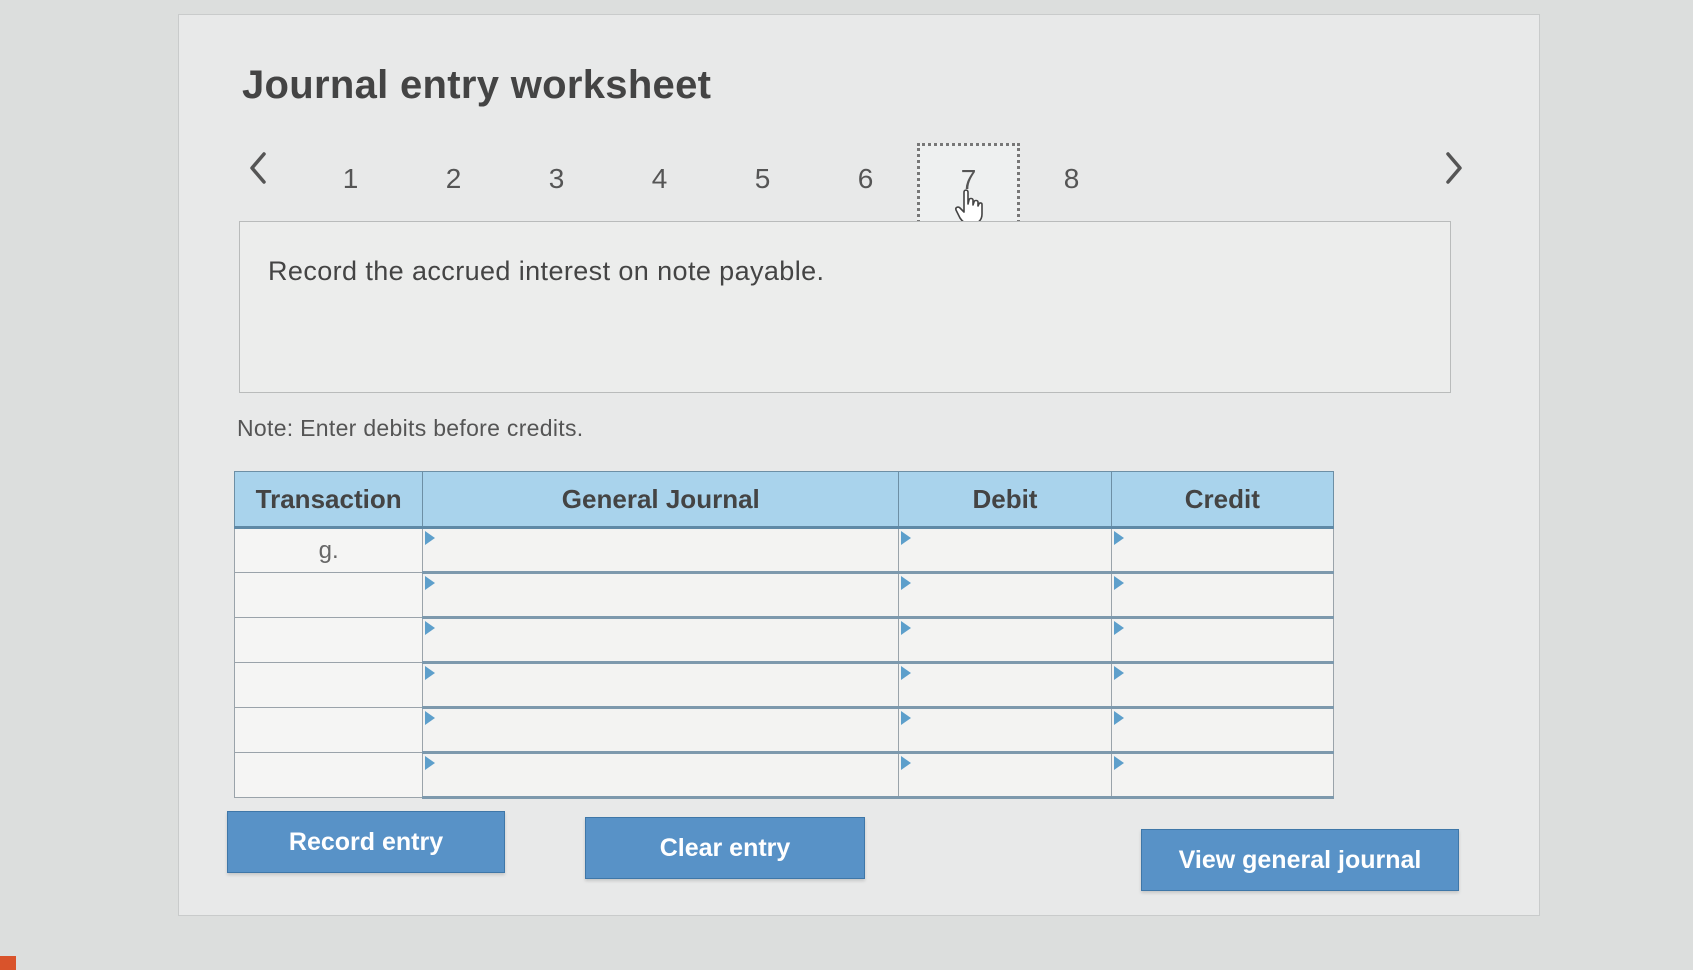  I want to click on page-tab-label: 8, so click(1071, 178).